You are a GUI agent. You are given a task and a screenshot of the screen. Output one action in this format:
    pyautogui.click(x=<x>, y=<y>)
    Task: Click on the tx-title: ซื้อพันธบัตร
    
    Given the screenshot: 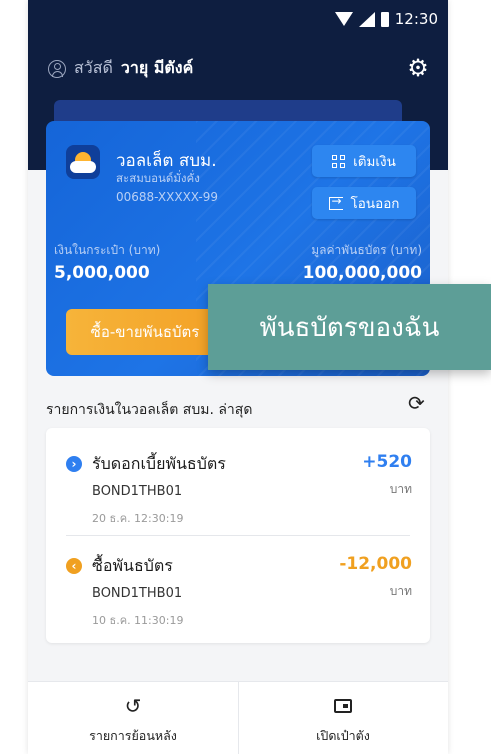 What is the action you would take?
    pyautogui.click(x=132, y=565)
    